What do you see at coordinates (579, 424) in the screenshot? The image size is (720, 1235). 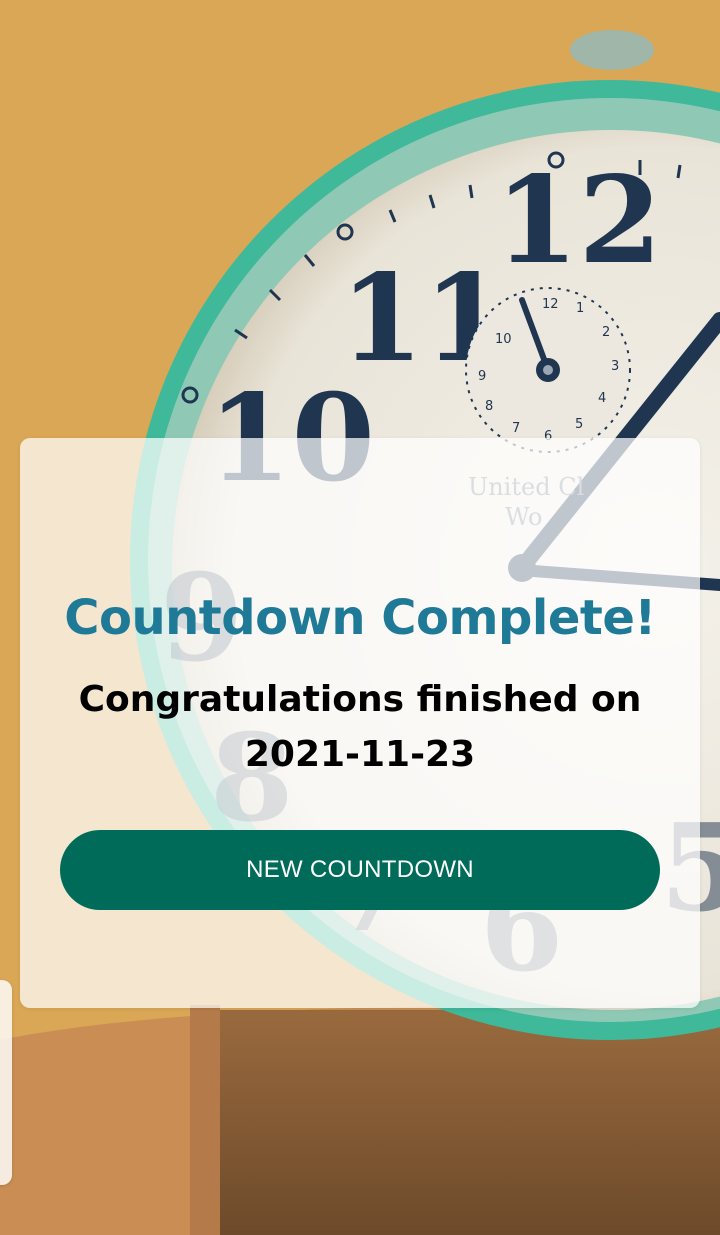 I see `svg-text: 5` at bounding box center [579, 424].